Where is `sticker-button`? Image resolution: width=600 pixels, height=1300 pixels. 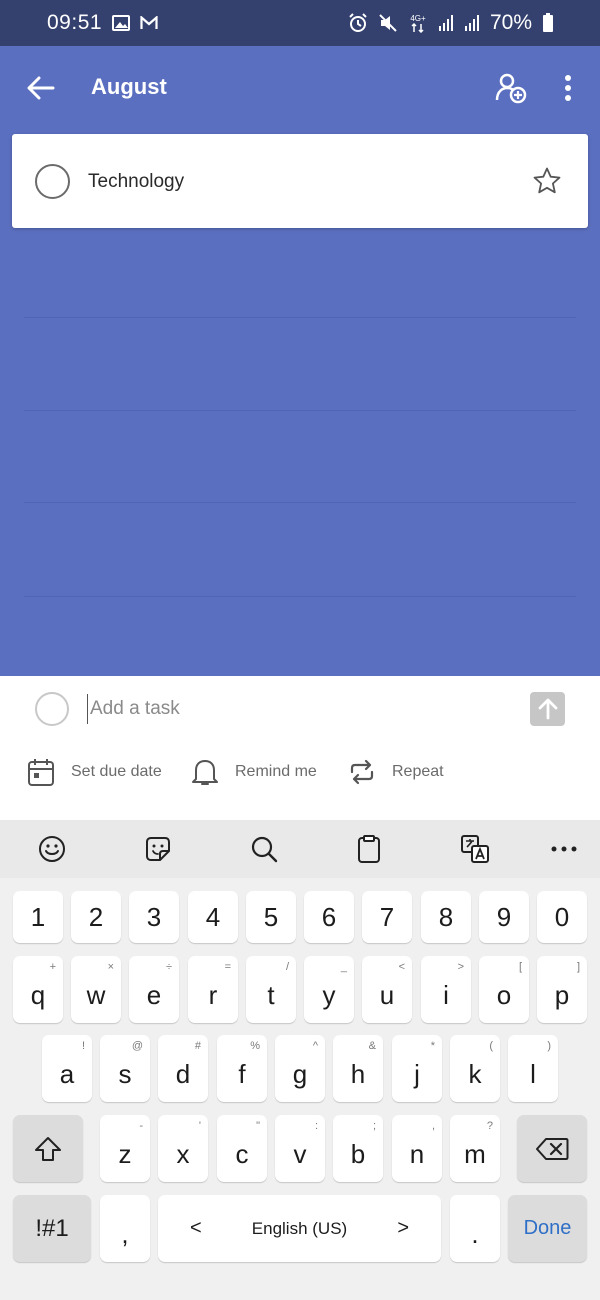 sticker-button is located at coordinates (158, 849).